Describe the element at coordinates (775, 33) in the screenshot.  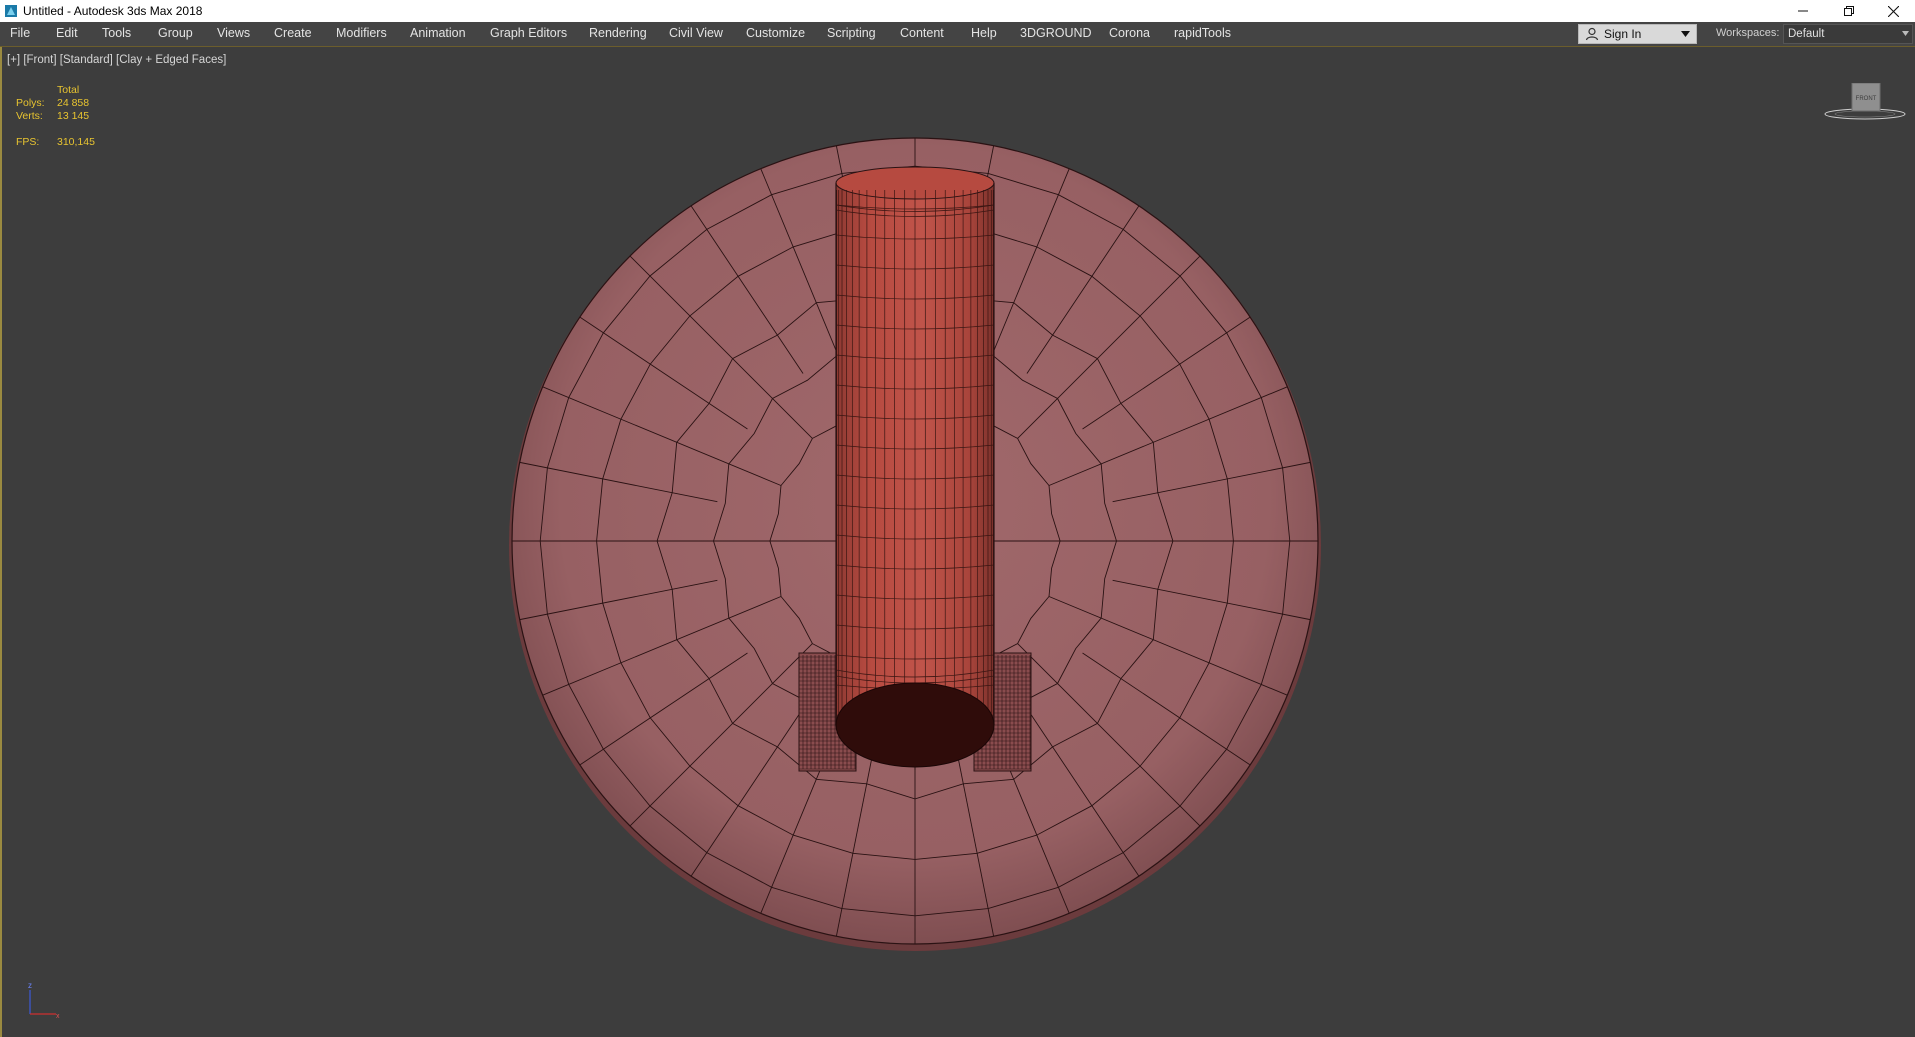
I see `menu-customize: Customize` at that location.